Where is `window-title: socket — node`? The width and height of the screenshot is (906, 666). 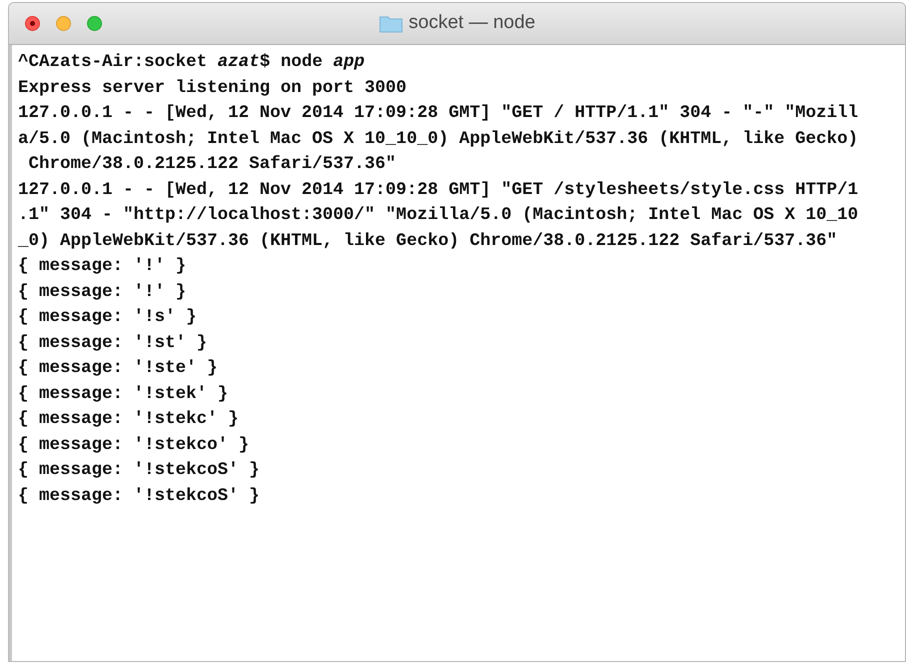 window-title: socket — node is located at coordinates (472, 23).